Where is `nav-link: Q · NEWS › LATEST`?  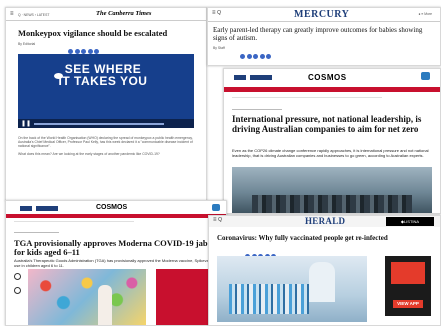
nav-link: Q · NEWS › LATEST is located at coordinates (33, 15).